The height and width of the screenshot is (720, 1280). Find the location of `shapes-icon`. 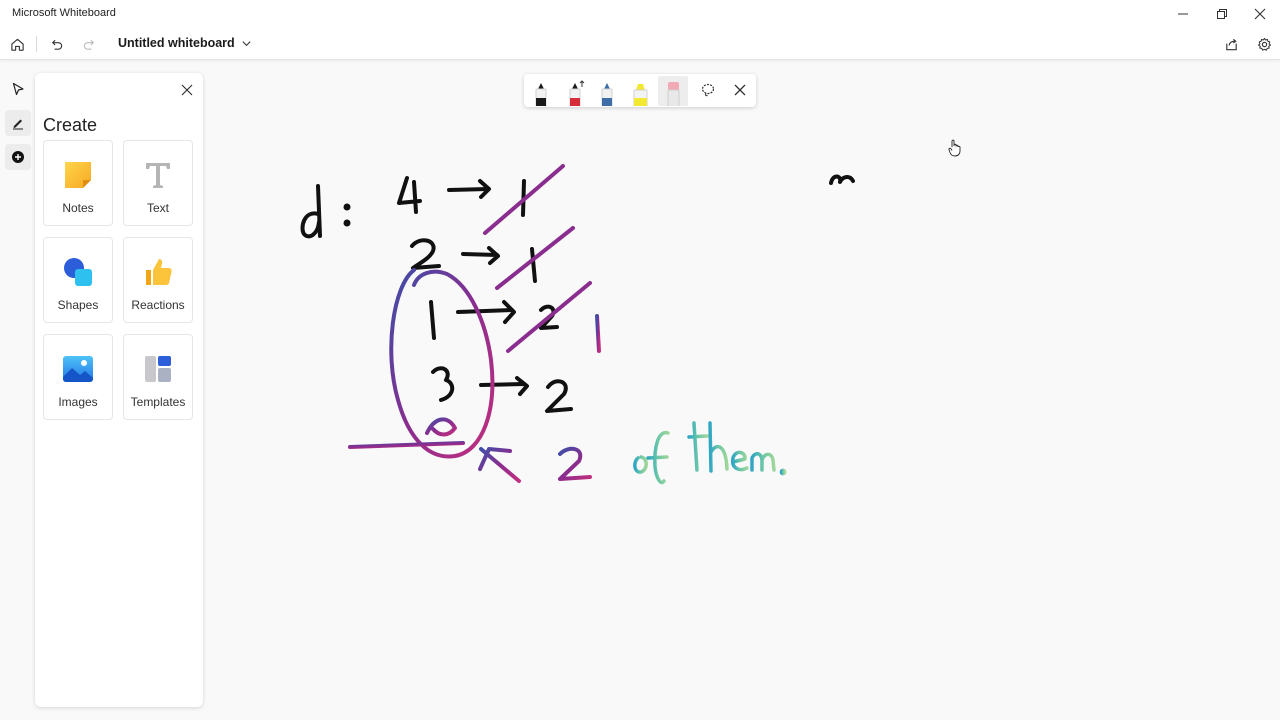

shapes-icon is located at coordinates (78, 272).